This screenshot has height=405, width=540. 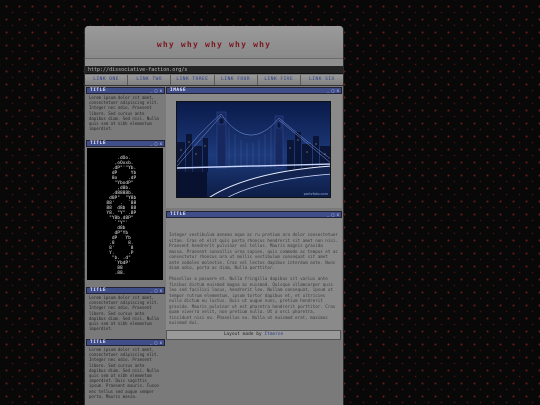 What do you see at coordinates (98, 90) in the screenshot?
I see `sidebar-box1-title: TITLE` at bounding box center [98, 90].